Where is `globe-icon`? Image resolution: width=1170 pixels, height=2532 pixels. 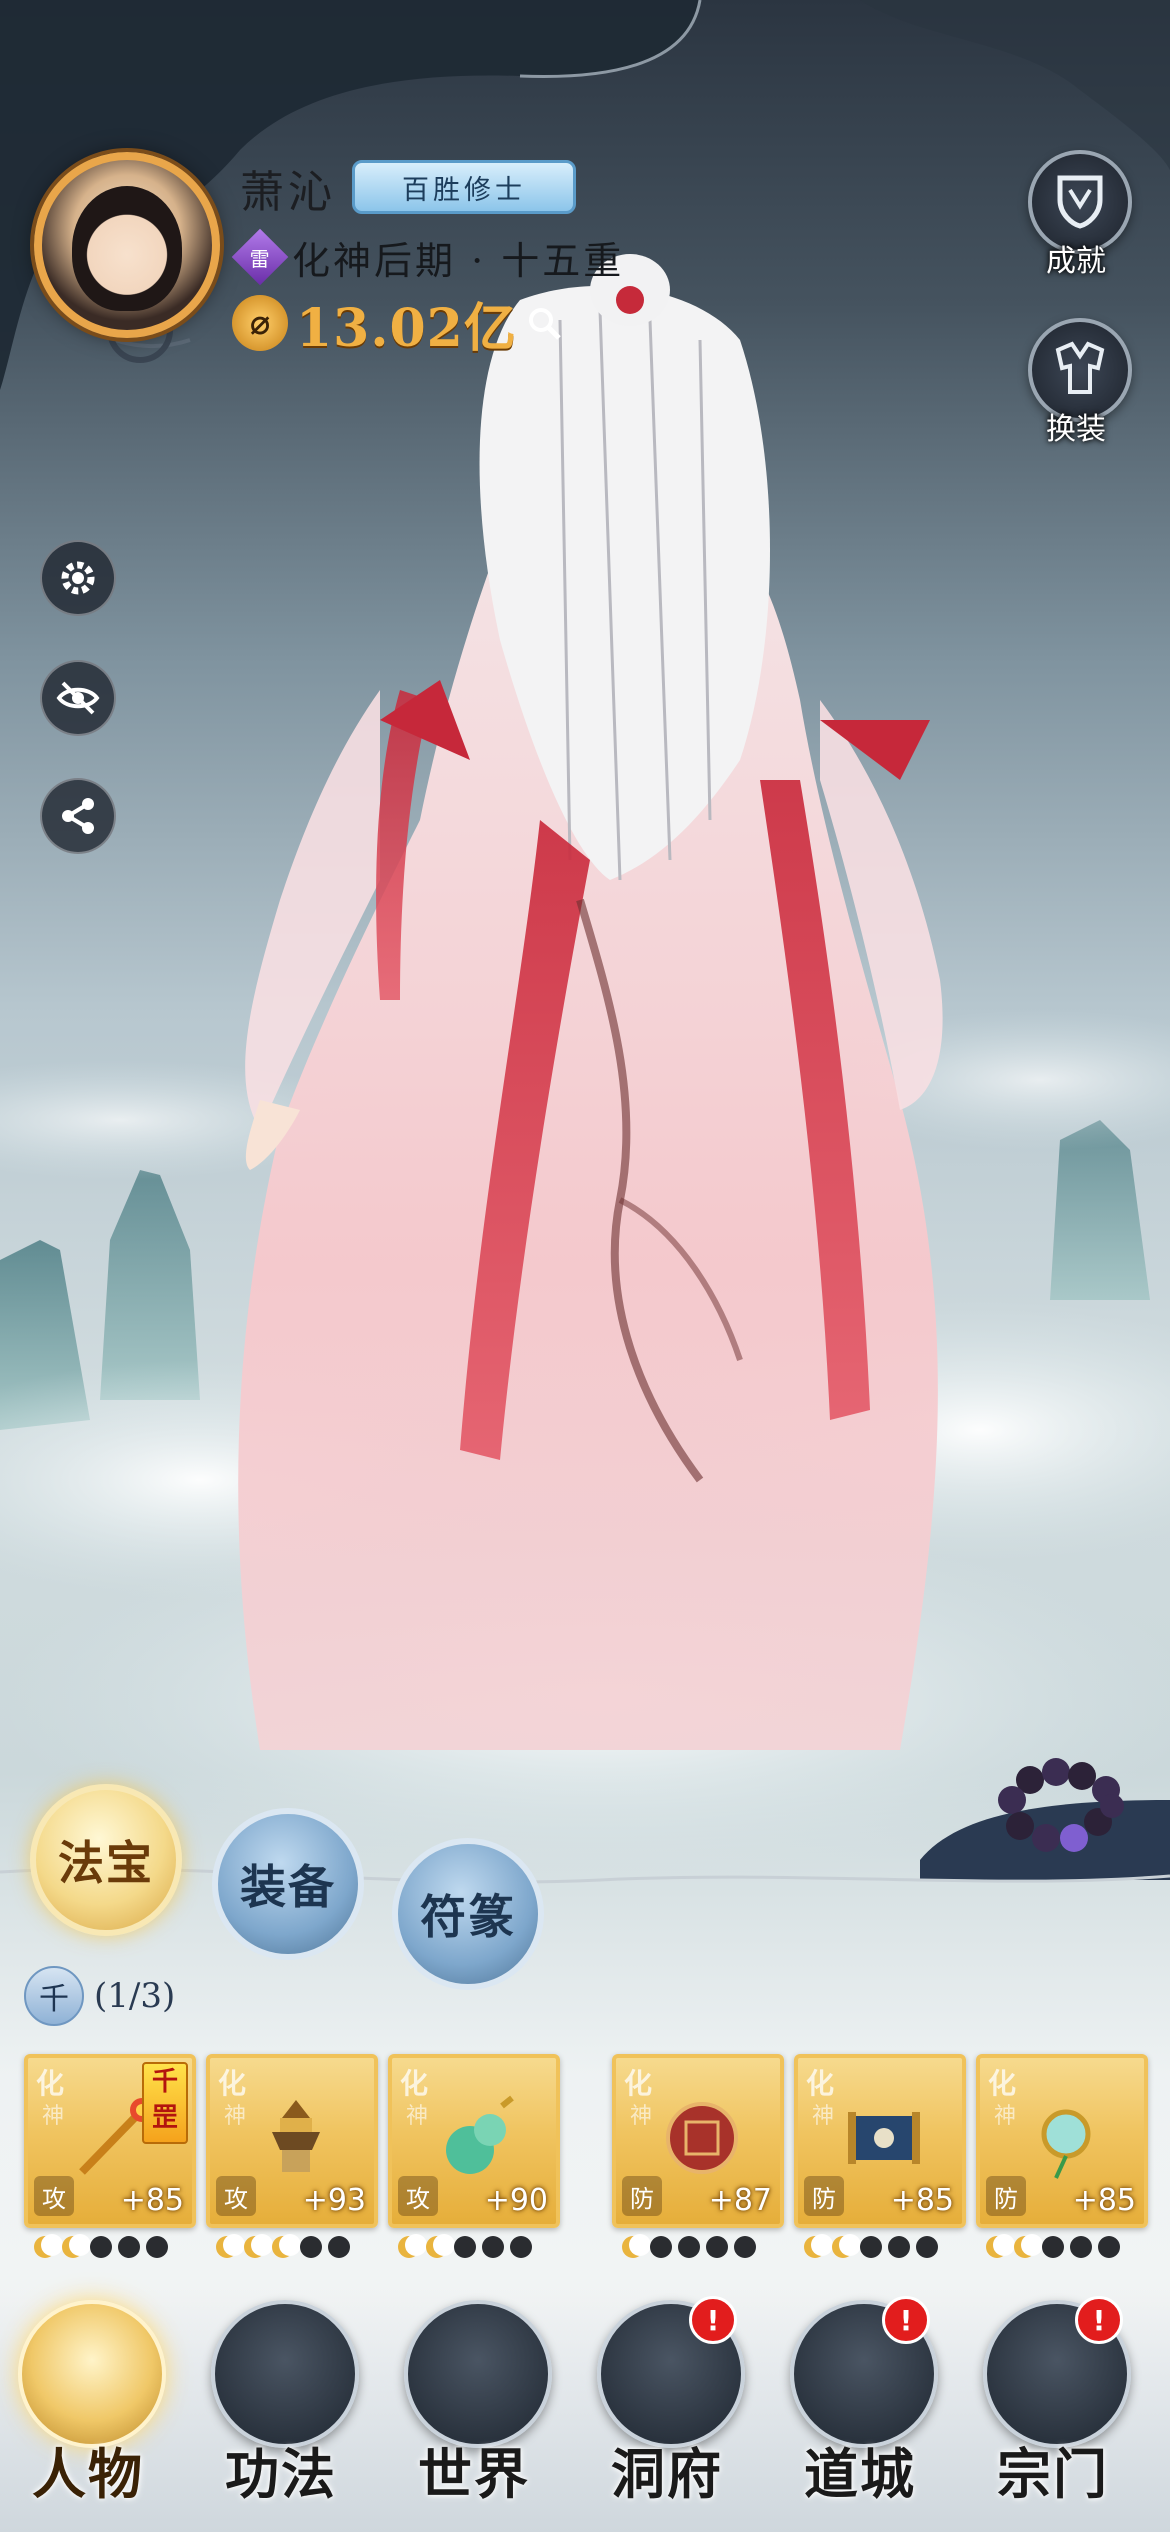 globe-icon is located at coordinates (478, 2374).